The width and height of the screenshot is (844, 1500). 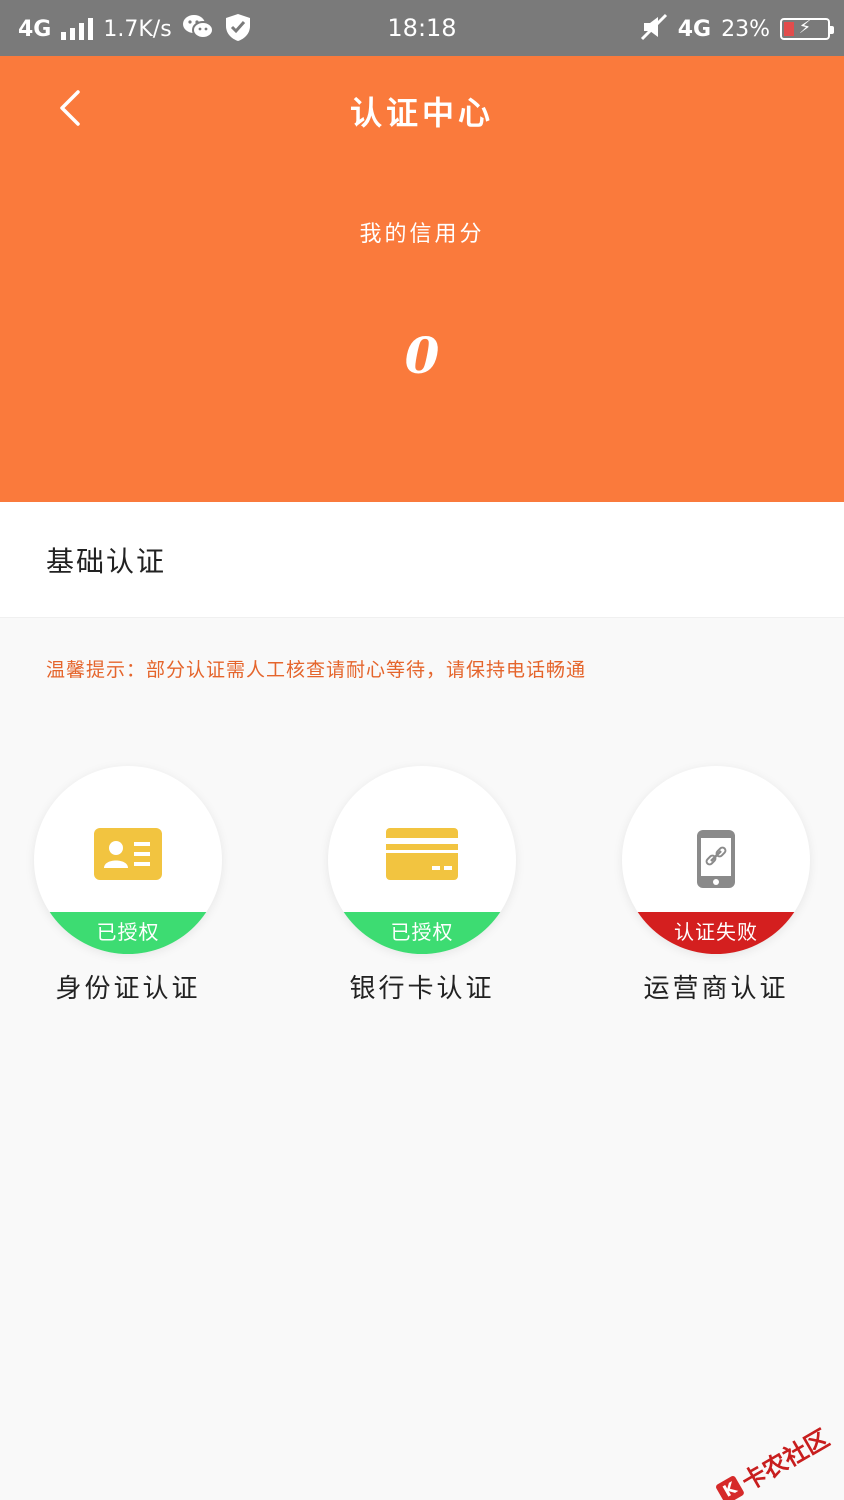 I want to click on auth-item-bank-card: 已授权 银行卡认证, so click(x=422, y=885).